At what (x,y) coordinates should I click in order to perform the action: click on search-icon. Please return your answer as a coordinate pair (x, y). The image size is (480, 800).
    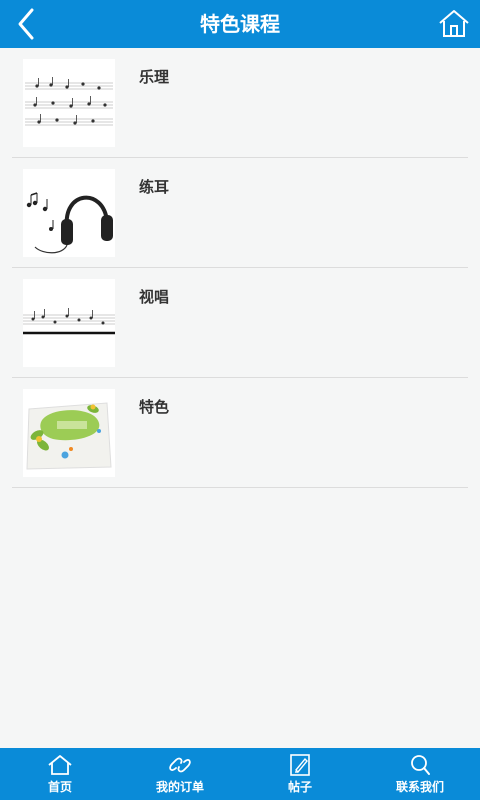
    Looking at the image, I should click on (420, 765).